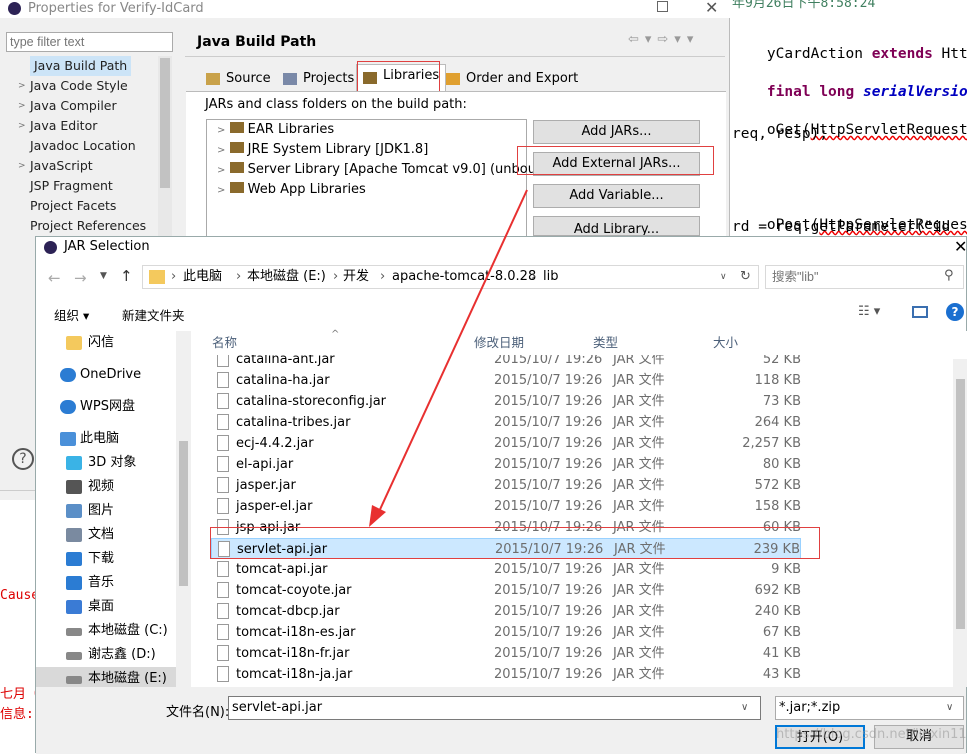 Image resolution: width=967 pixels, height=754 pixels. I want to click on arrow-head, so click(377, 516).